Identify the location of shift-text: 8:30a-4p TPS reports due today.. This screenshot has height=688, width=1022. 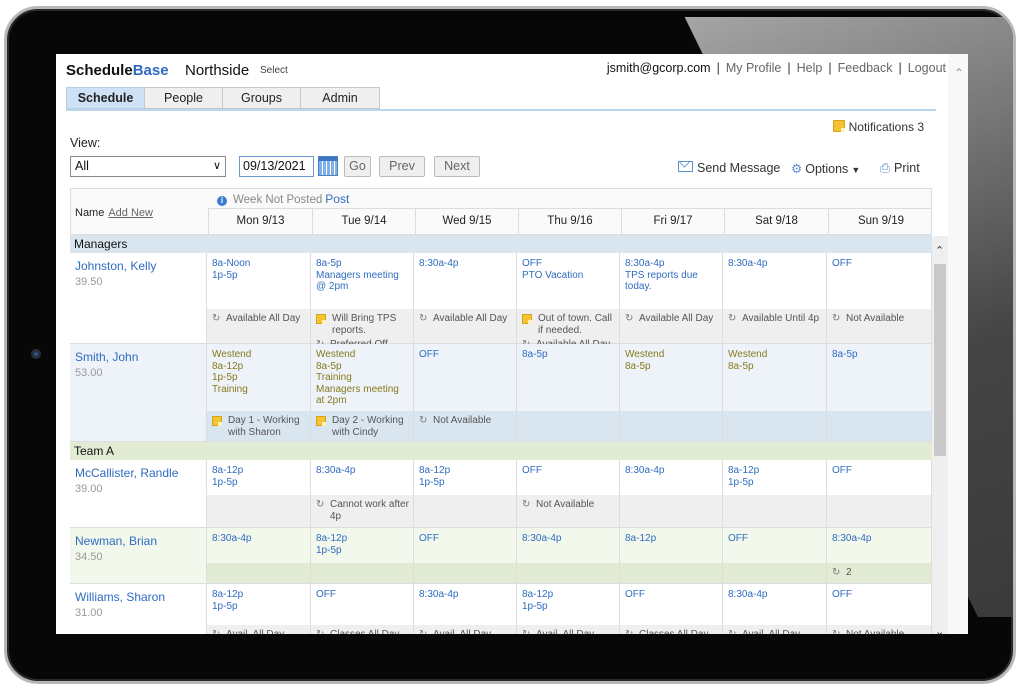
(661, 275).